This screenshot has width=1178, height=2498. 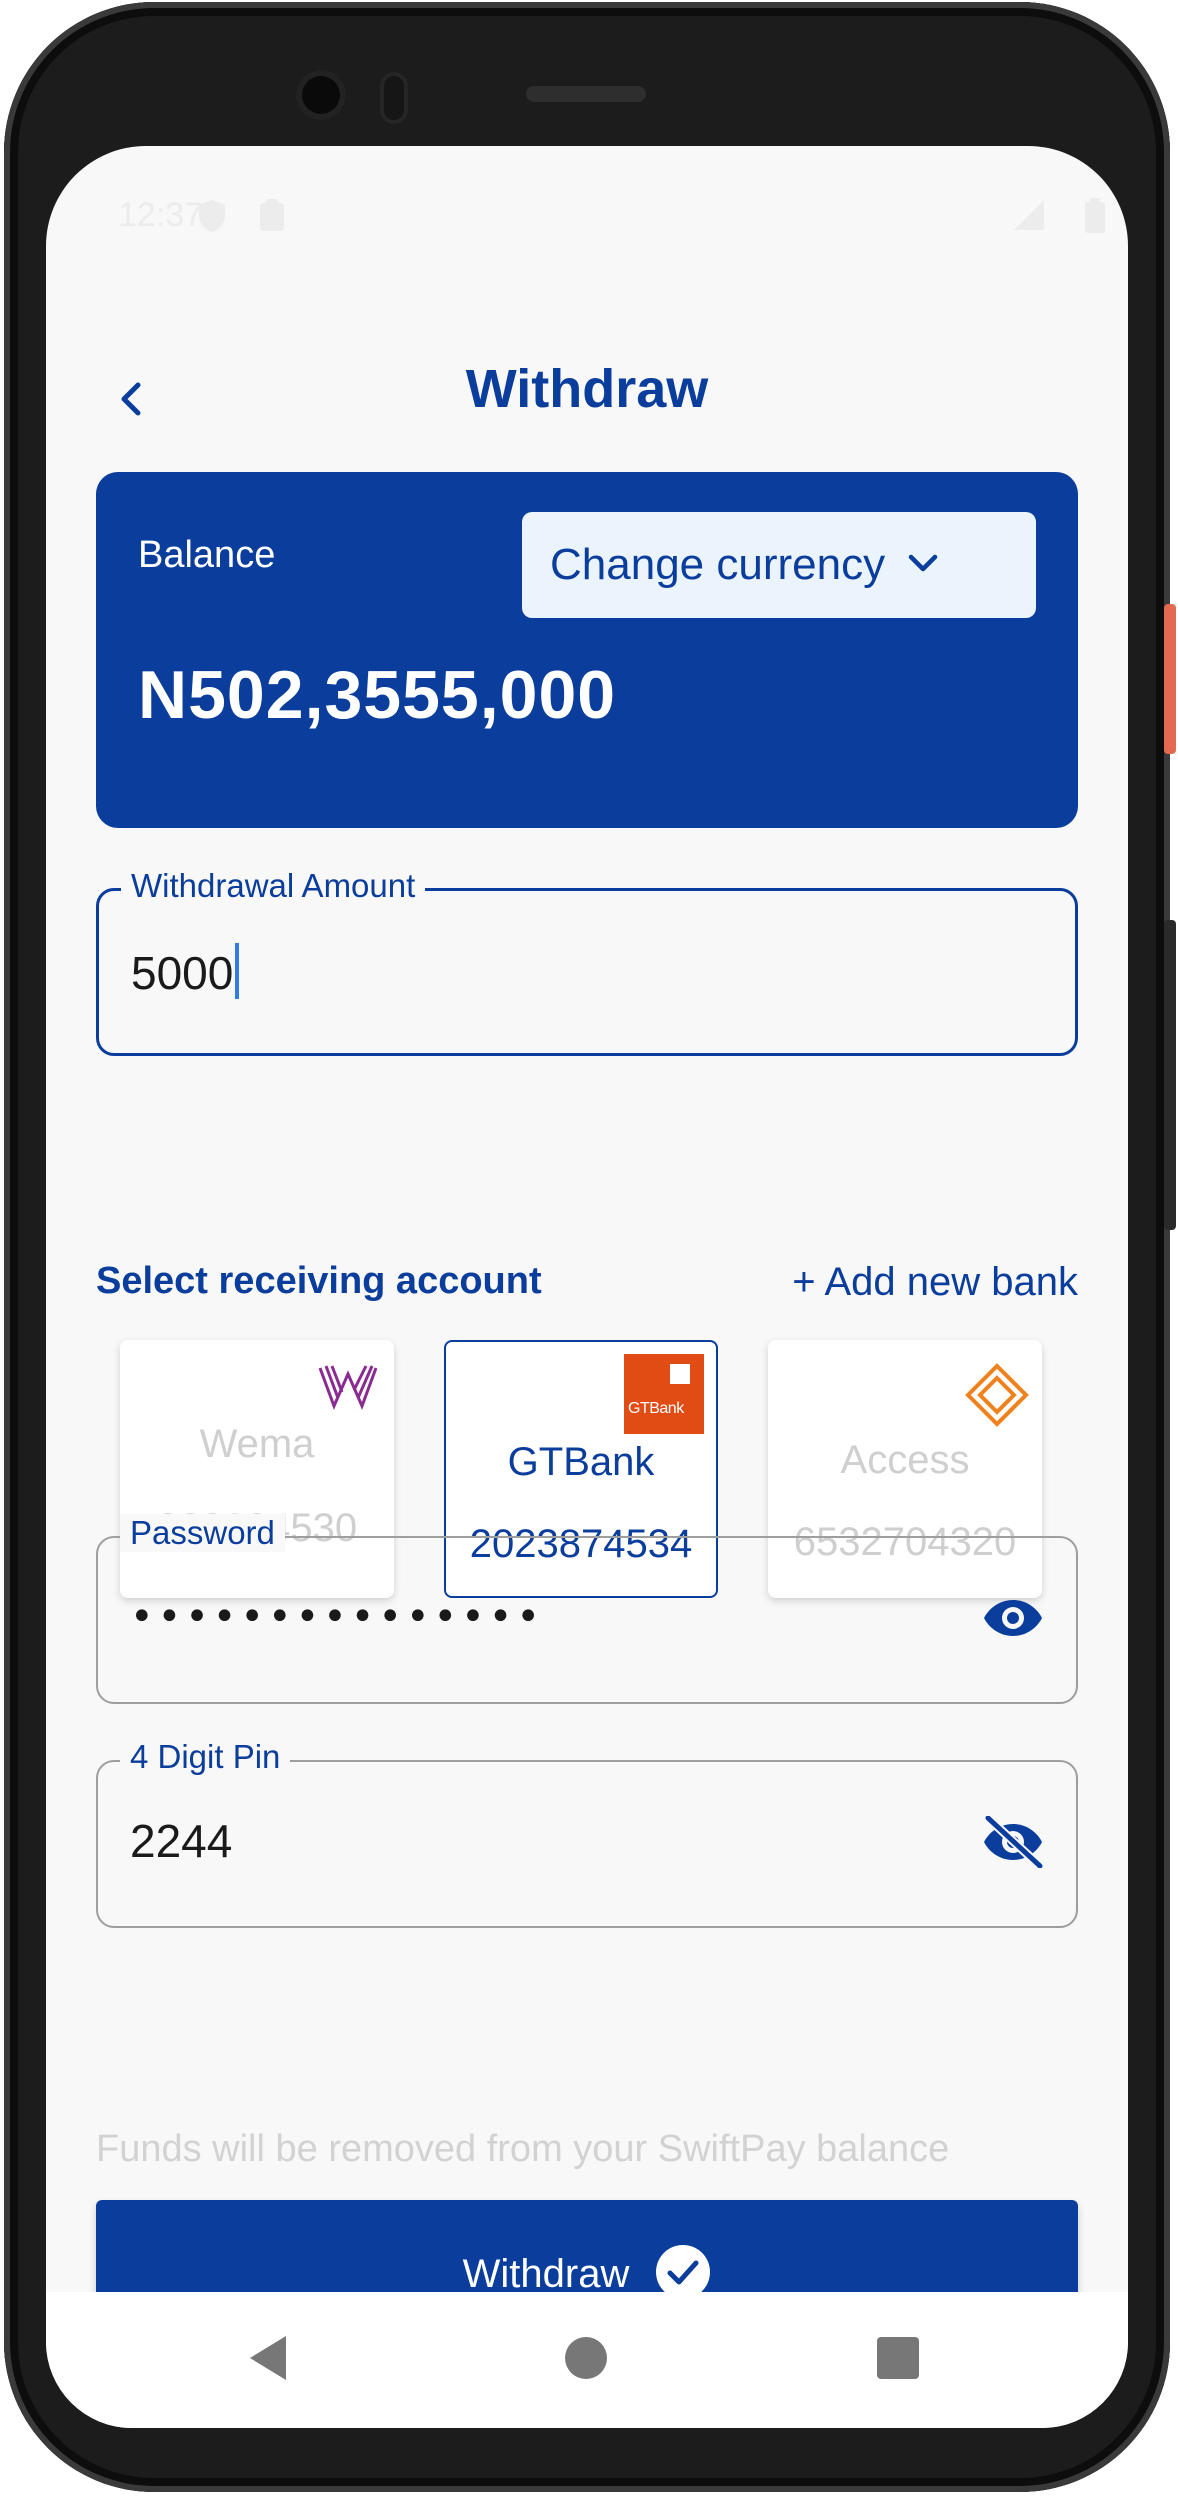 I want to click on withdrawal-amount-value: 5000, so click(x=185, y=971).